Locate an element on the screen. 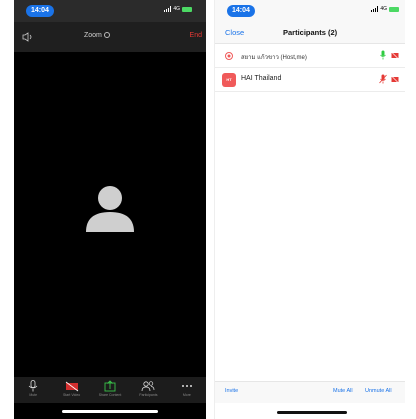 This screenshot has width=416, height=419. host-avatar-icon is located at coordinates (229, 56).